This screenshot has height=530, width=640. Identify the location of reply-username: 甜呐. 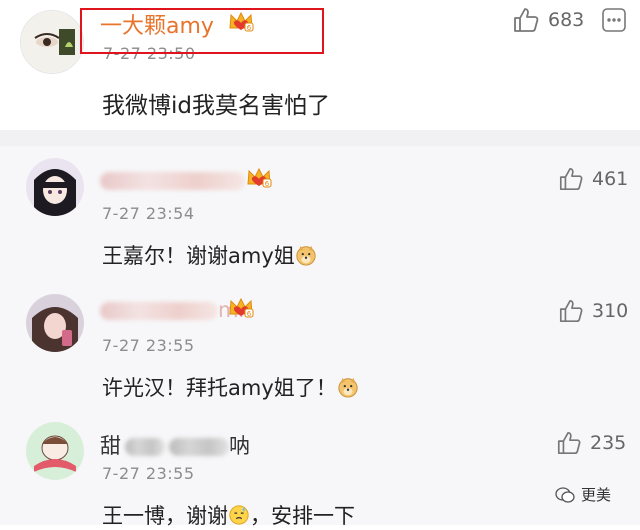
(175, 445).